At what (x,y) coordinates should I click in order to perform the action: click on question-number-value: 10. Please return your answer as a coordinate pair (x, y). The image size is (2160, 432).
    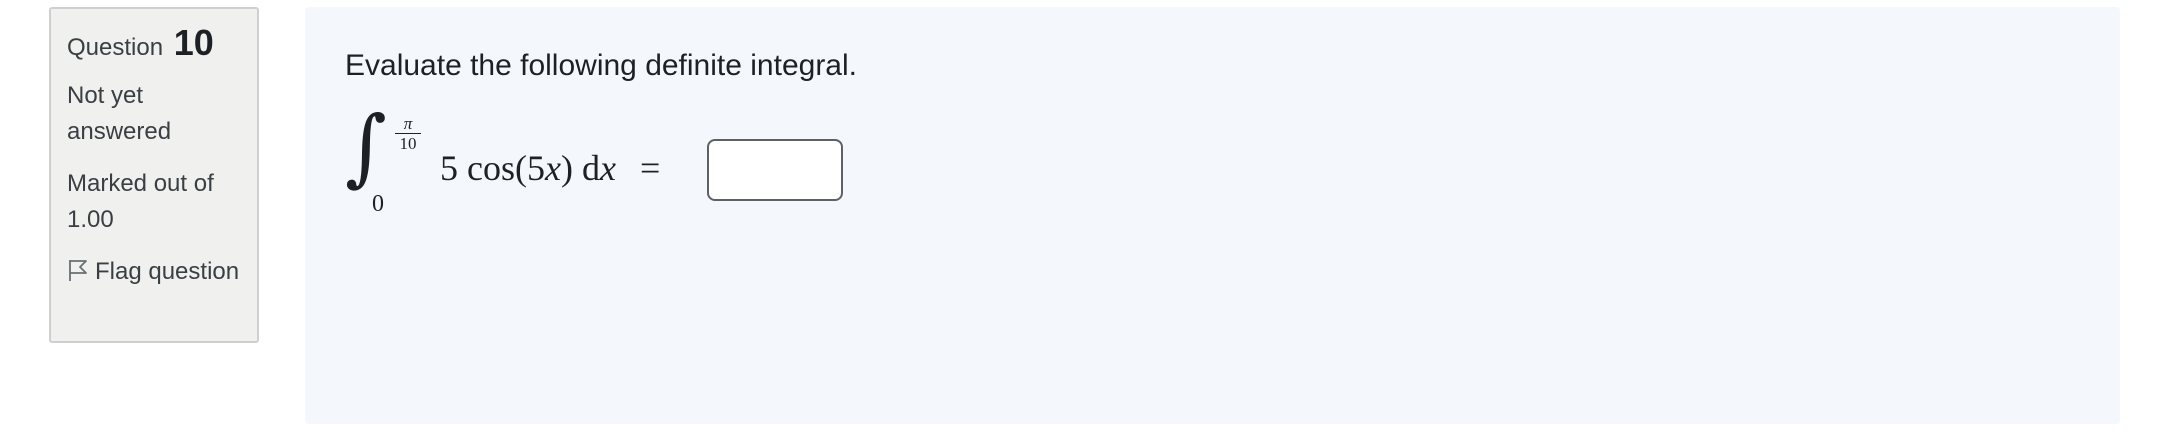
    Looking at the image, I should click on (193, 42).